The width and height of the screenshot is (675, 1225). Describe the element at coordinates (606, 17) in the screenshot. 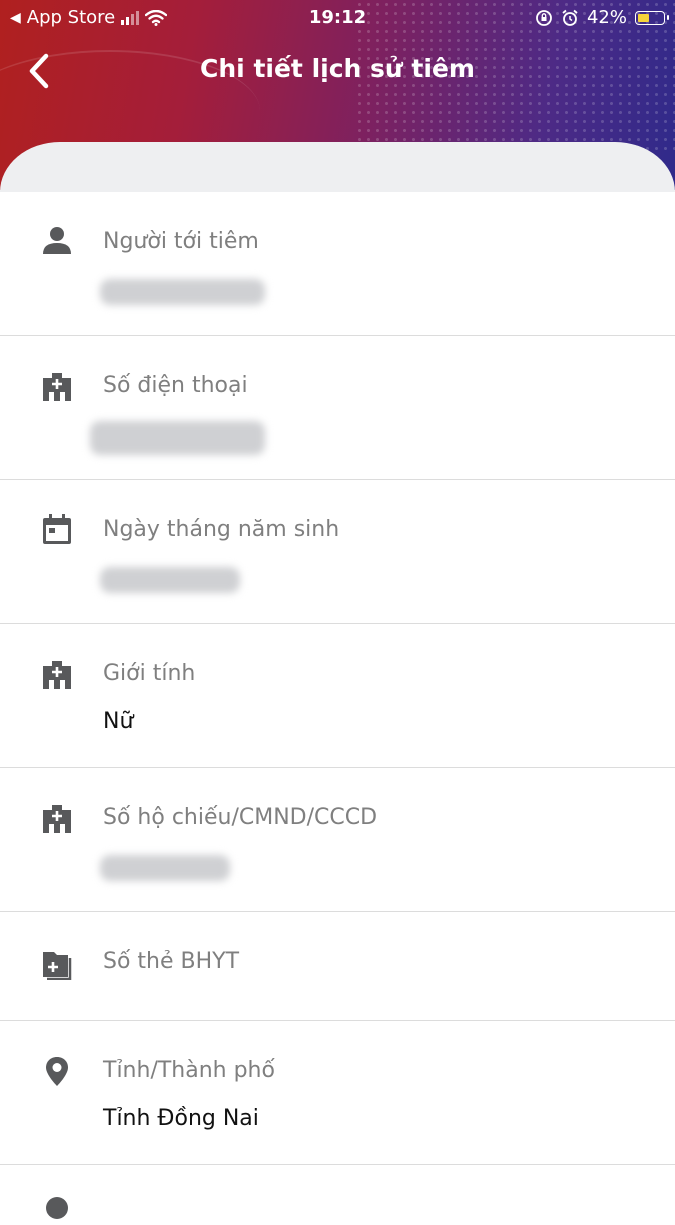

I see `battery-percent: 42%` at that location.